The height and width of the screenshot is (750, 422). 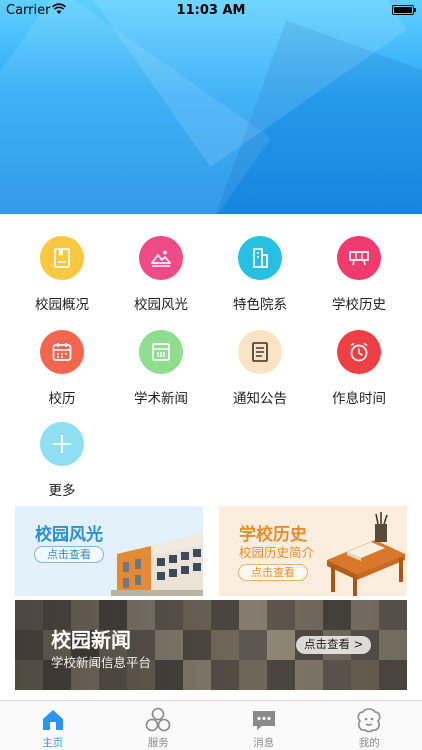 I want to click on menu-item-academic-news: 学术新闻, so click(x=161, y=368).